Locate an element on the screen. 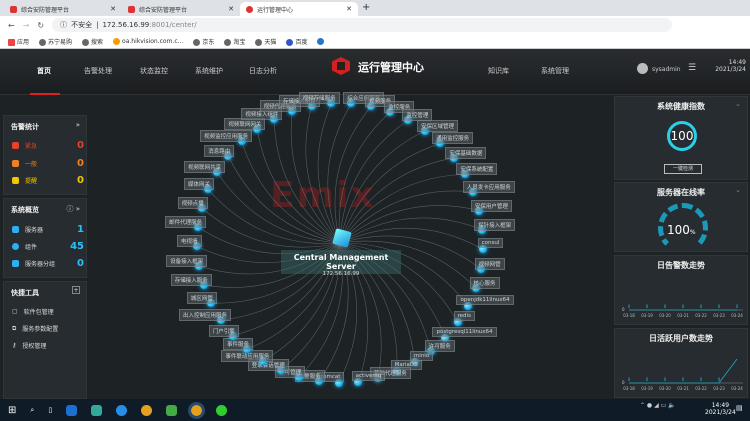  bookmark: 京东 is located at coordinates (203, 41).